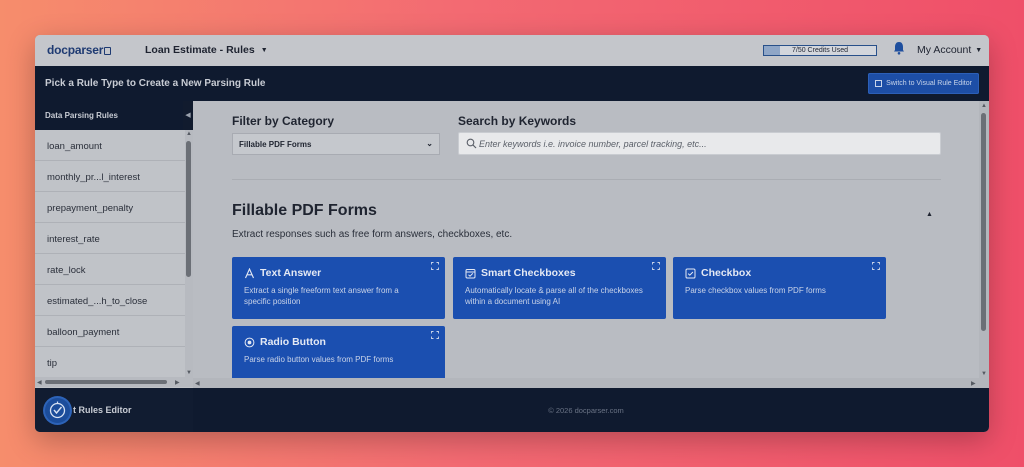  Describe the element at coordinates (283, 121) in the screenshot. I see `filter-label: Filter by Category` at that location.